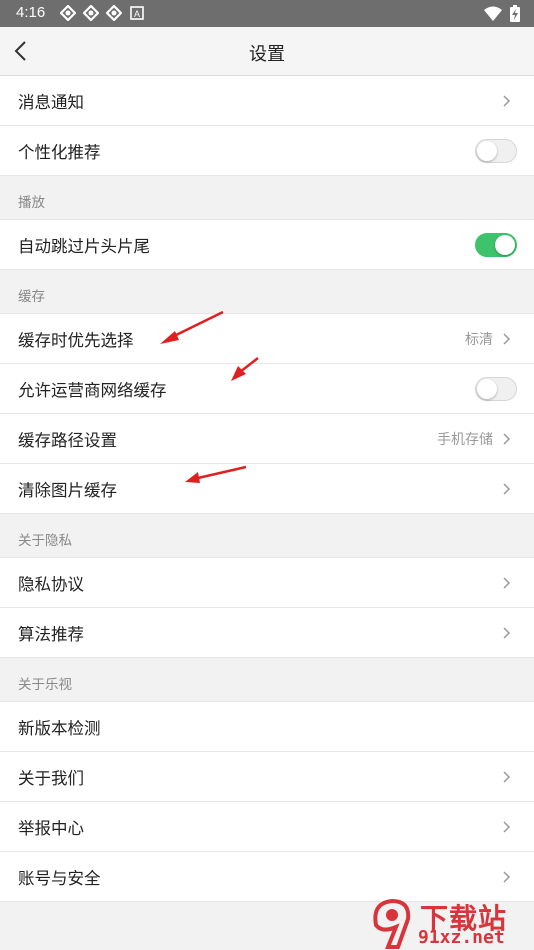  I want to click on setting-label: 清除图片缓存, so click(67, 490).